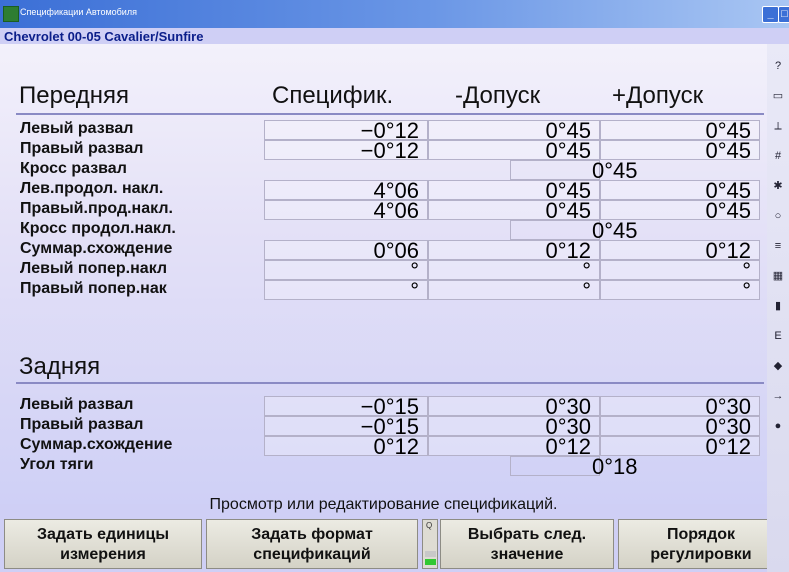 Image resolution: width=789 pixels, height=572 pixels. I want to click on e-icon: E, so click(778, 336).